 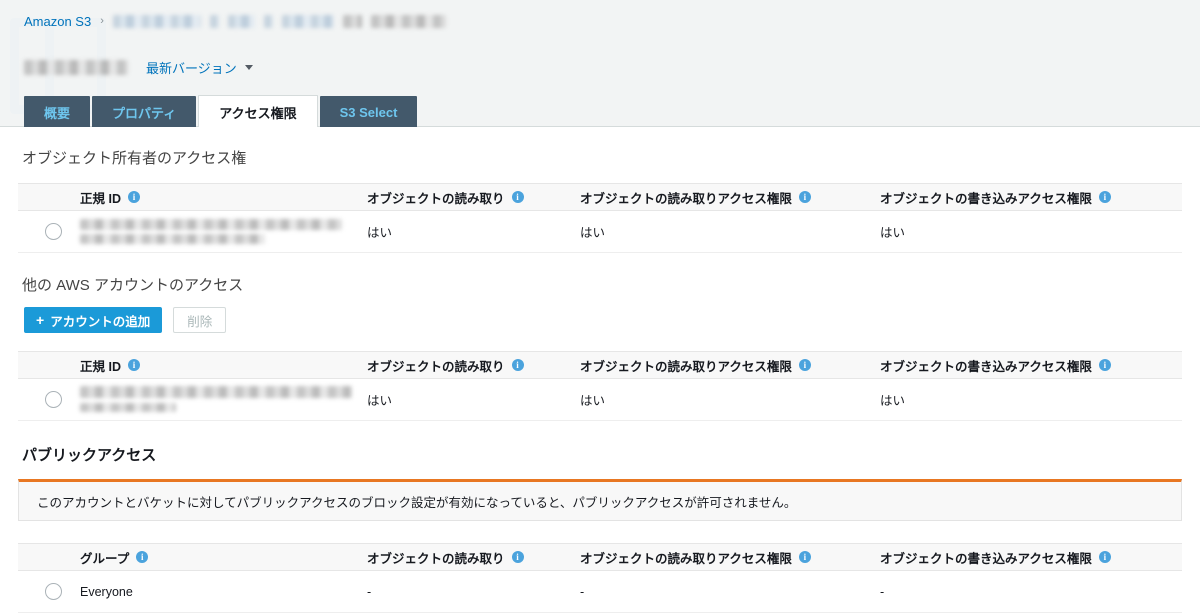 I want to click on table-header-row: グループ i オブジェクトの読み取り i オブジェクトの読み取りアクセス権限 i, so click(x=600, y=557).